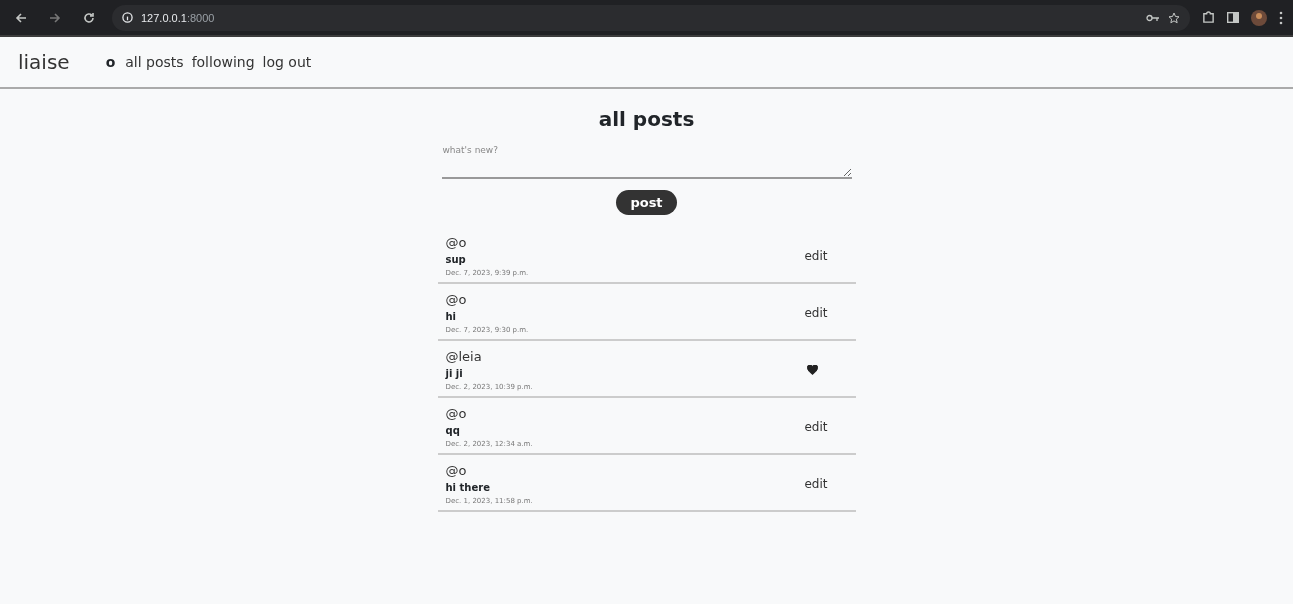 This screenshot has height=604, width=1293. Describe the element at coordinates (110, 62) in the screenshot. I see `username: o` at that location.